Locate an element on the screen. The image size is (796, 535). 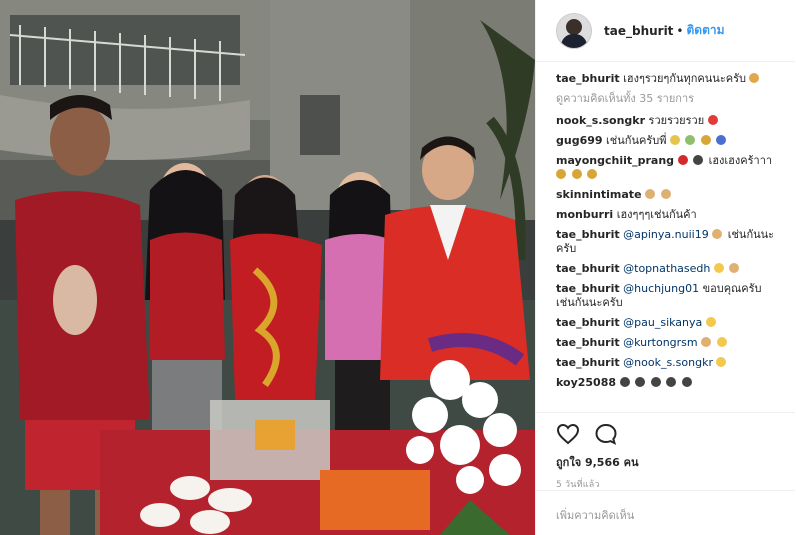
avatar is located at coordinates (574, 30).